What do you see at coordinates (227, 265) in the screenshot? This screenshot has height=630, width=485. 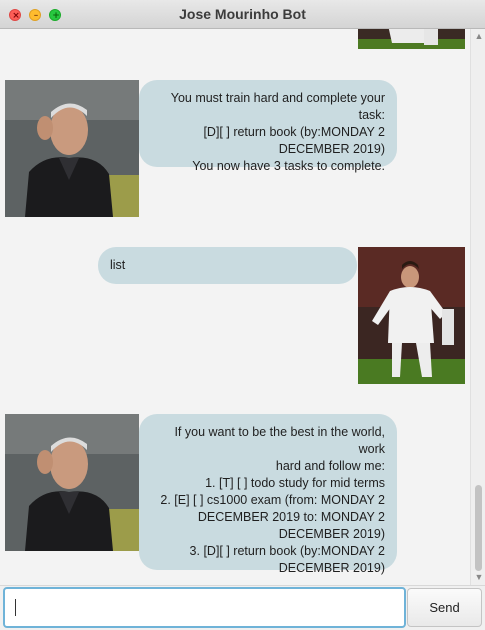 I see `user-message-bubble: list` at bounding box center [227, 265].